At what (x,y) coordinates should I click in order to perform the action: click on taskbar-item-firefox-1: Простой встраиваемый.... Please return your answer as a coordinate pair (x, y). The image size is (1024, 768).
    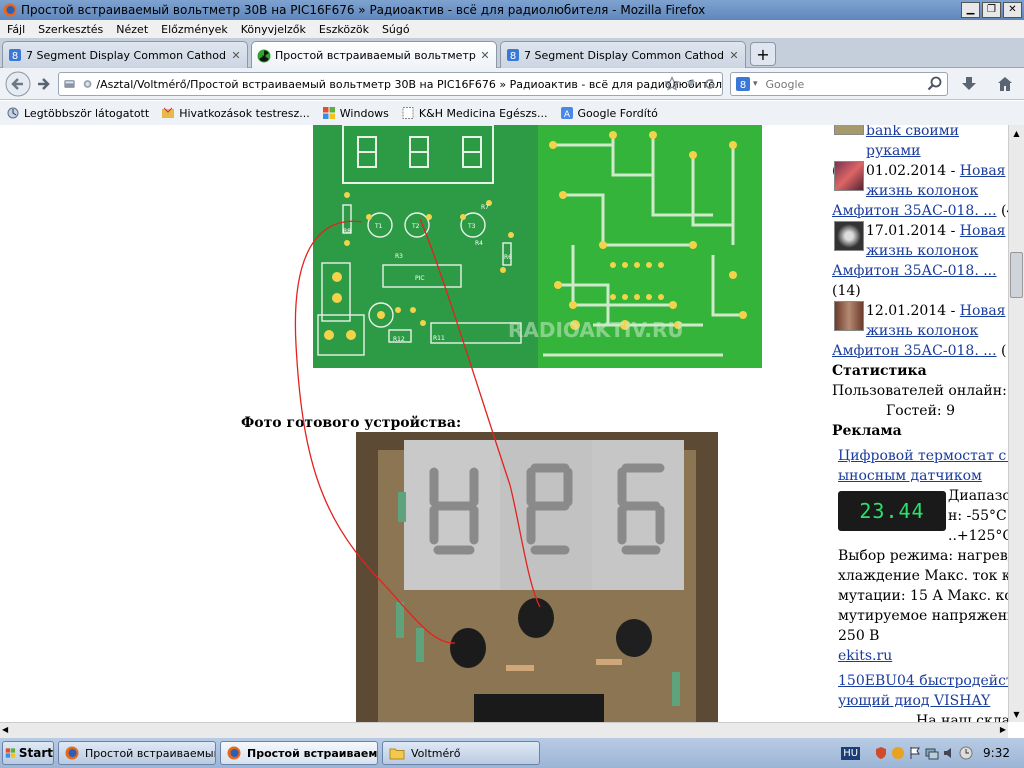
    Looking at the image, I should click on (137, 753).